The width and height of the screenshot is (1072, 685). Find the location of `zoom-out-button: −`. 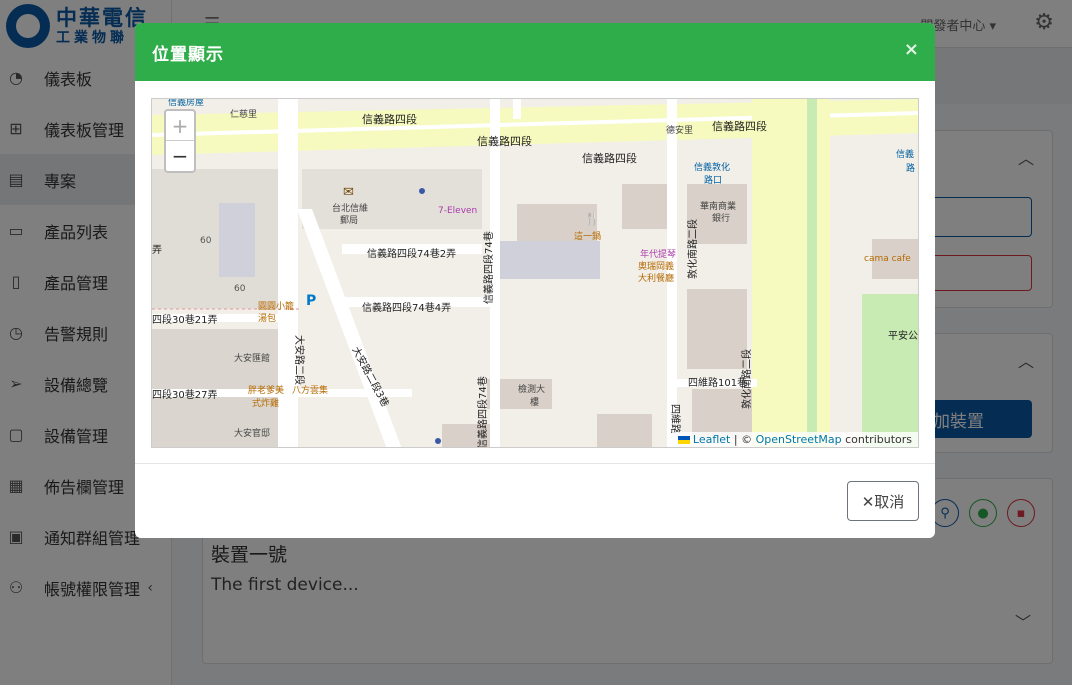

zoom-out-button: − is located at coordinates (180, 156).